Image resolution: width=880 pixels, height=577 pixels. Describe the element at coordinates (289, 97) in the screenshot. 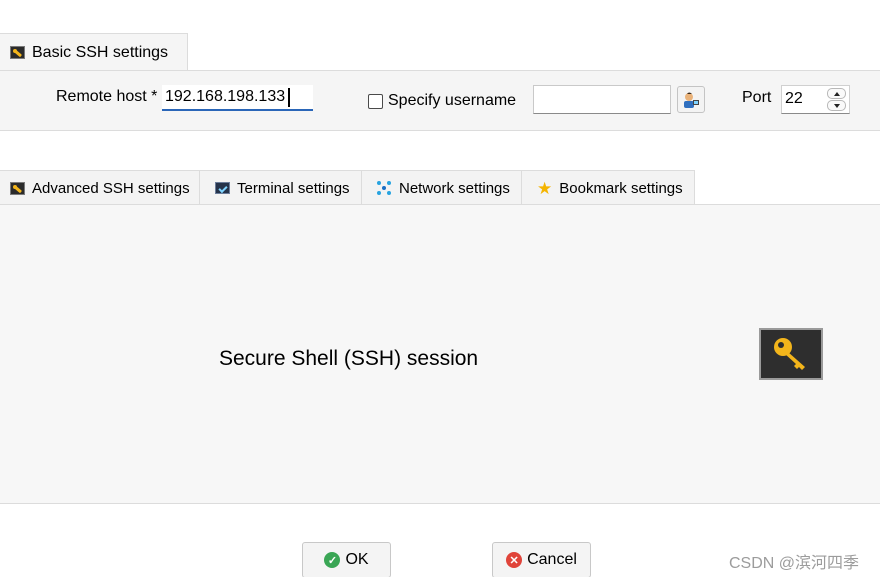

I see `text-caret` at that location.